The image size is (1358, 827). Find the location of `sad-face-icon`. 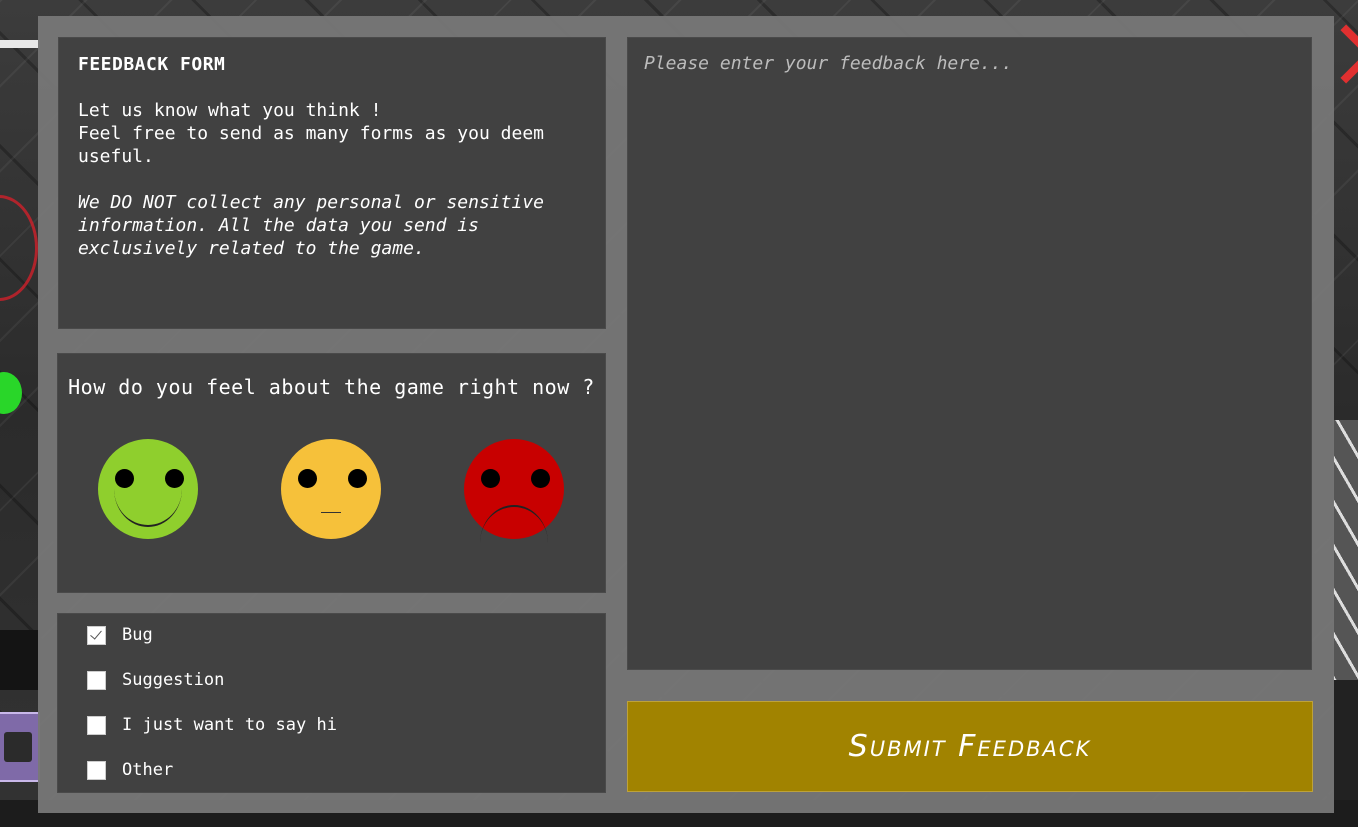

sad-face-icon is located at coordinates (514, 489).